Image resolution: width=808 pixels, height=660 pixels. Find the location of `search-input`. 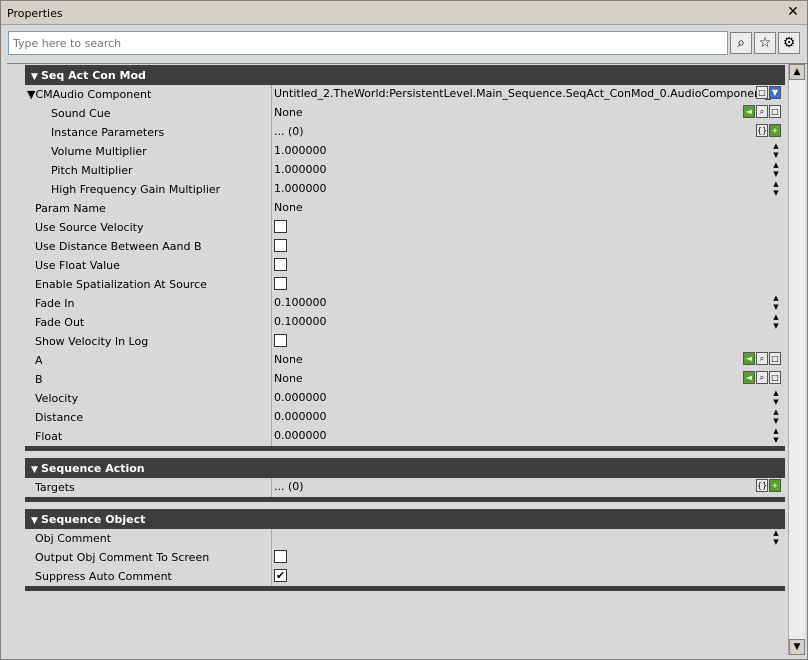

search-input is located at coordinates (368, 43).